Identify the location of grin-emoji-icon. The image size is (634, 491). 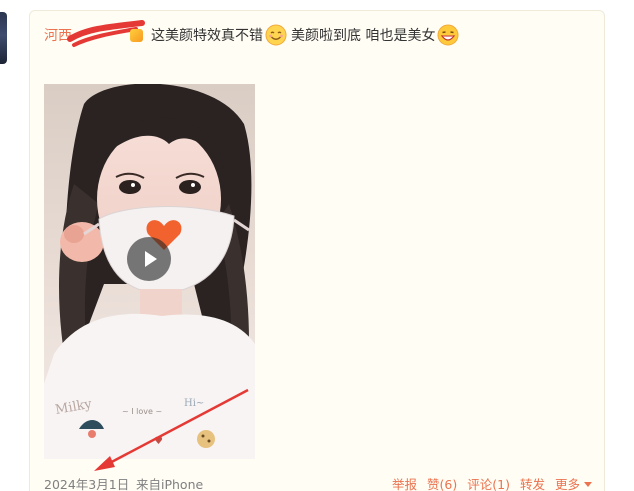
(448, 35).